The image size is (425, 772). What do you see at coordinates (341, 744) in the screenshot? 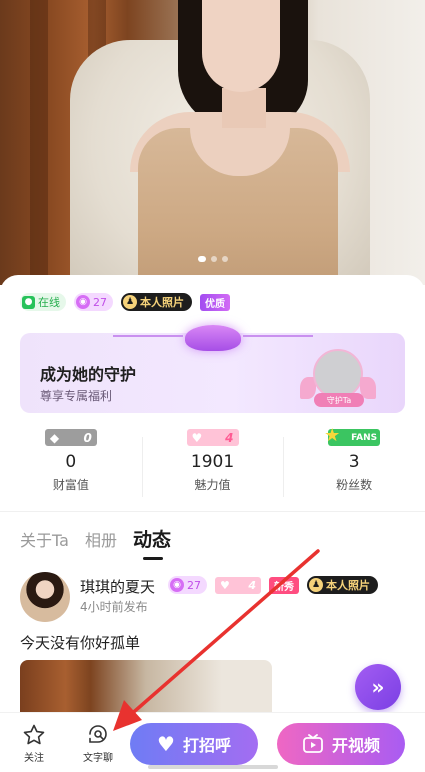
I see `video-call-button: 开视频` at bounding box center [341, 744].